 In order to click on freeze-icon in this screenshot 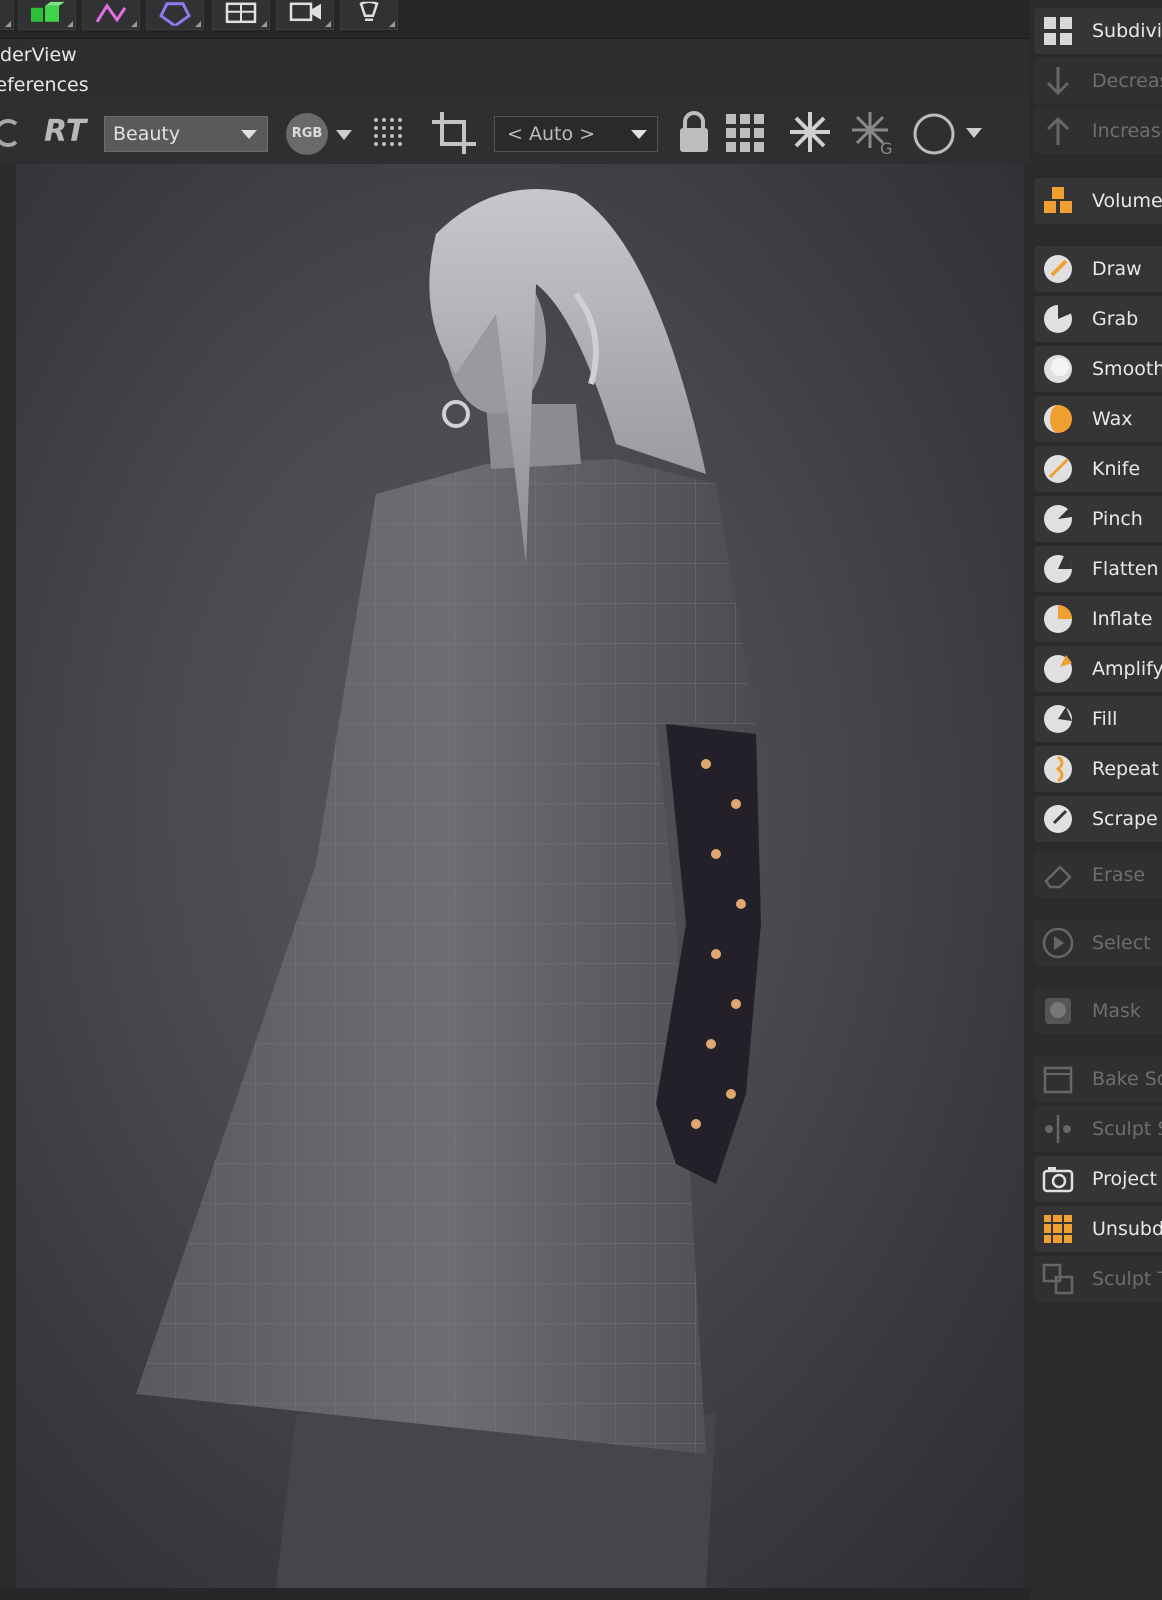, I will do `click(810, 134)`.